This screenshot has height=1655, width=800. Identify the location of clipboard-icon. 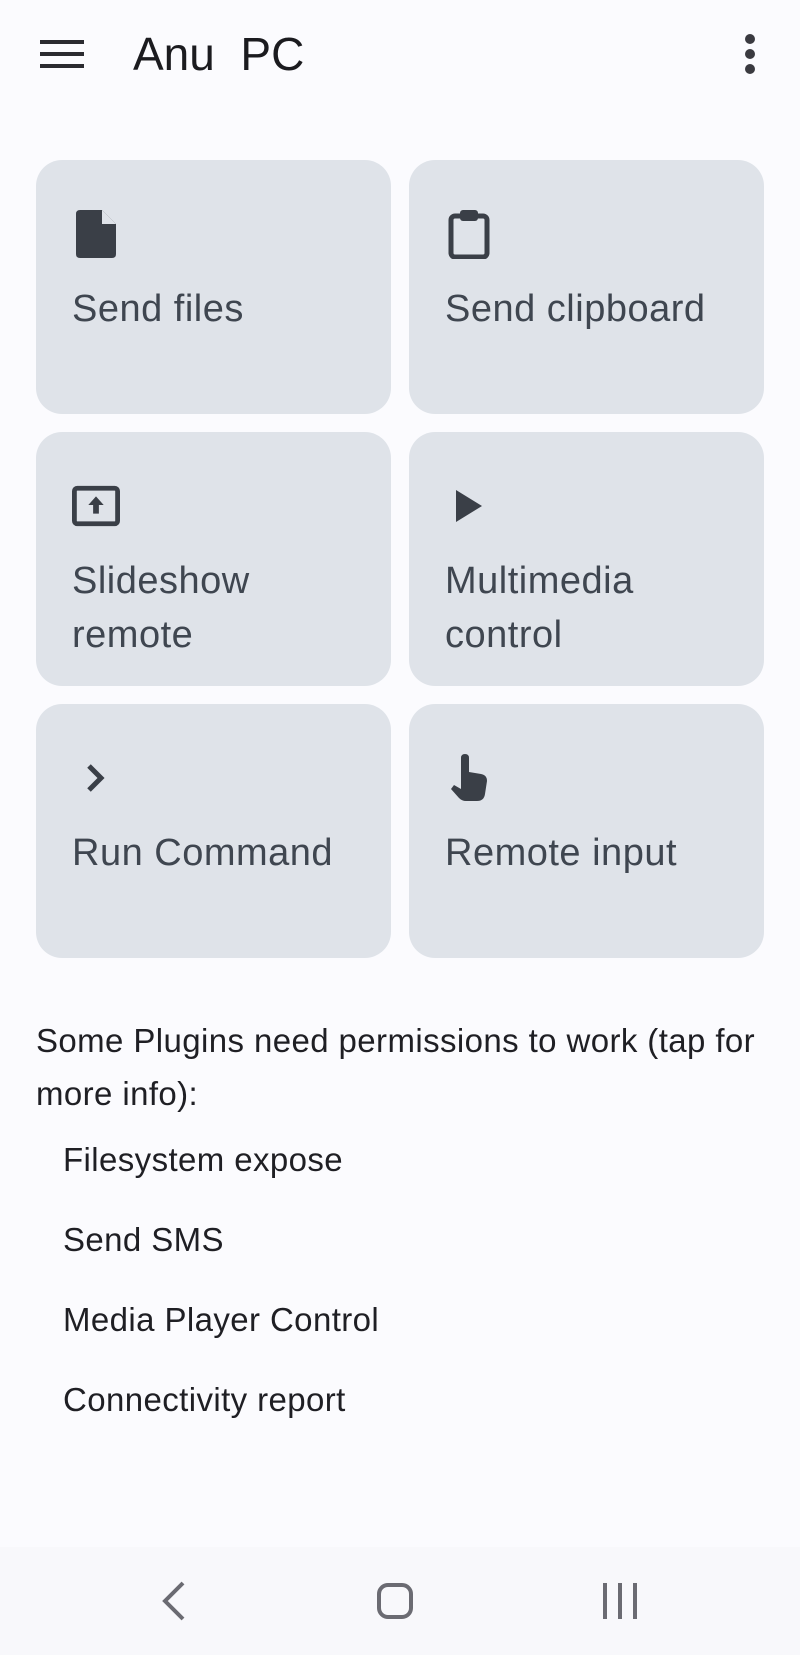
(469, 234).